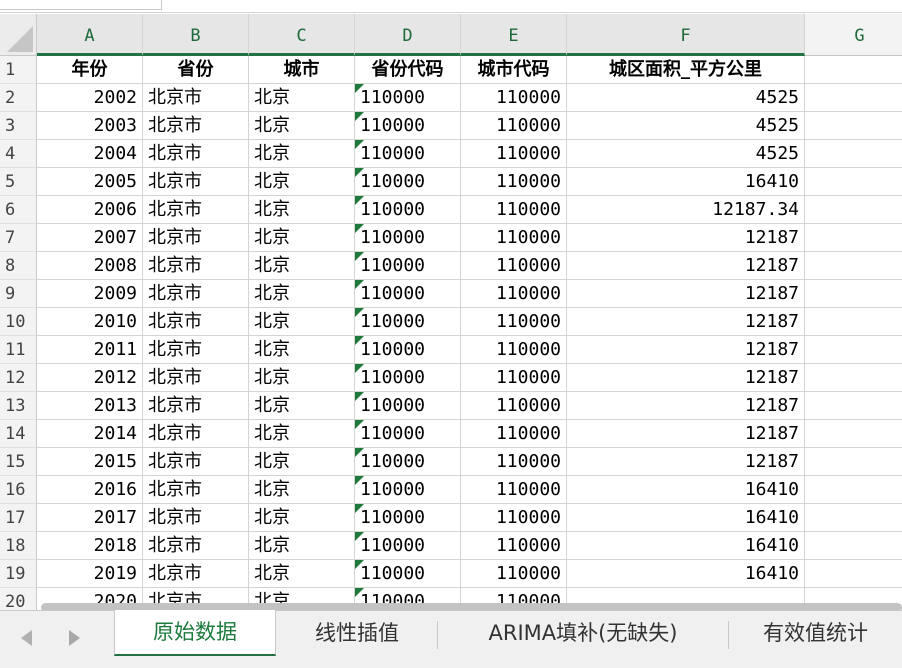 Image resolution: width=902 pixels, height=668 pixels. What do you see at coordinates (90, 378) in the screenshot?
I see `cell-year: 2012` at bounding box center [90, 378].